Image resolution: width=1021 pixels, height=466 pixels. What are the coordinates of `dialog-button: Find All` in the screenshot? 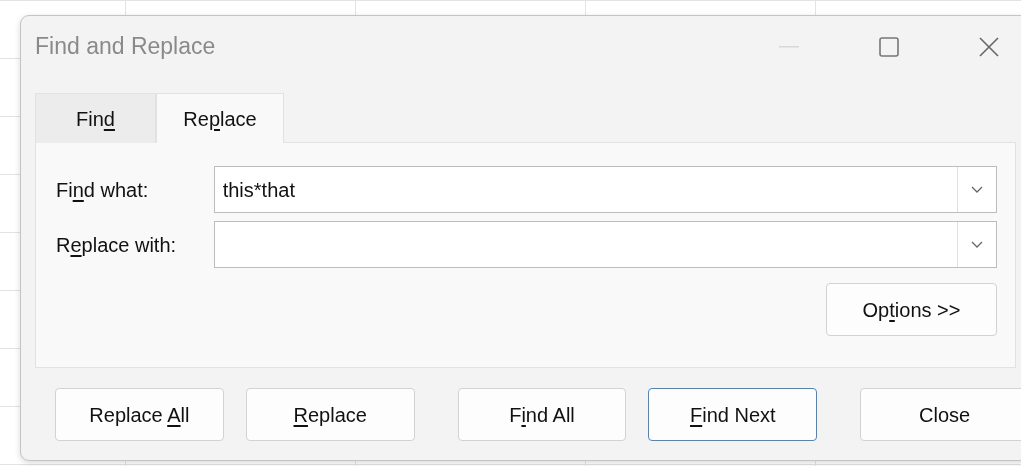 It's located at (542, 414).